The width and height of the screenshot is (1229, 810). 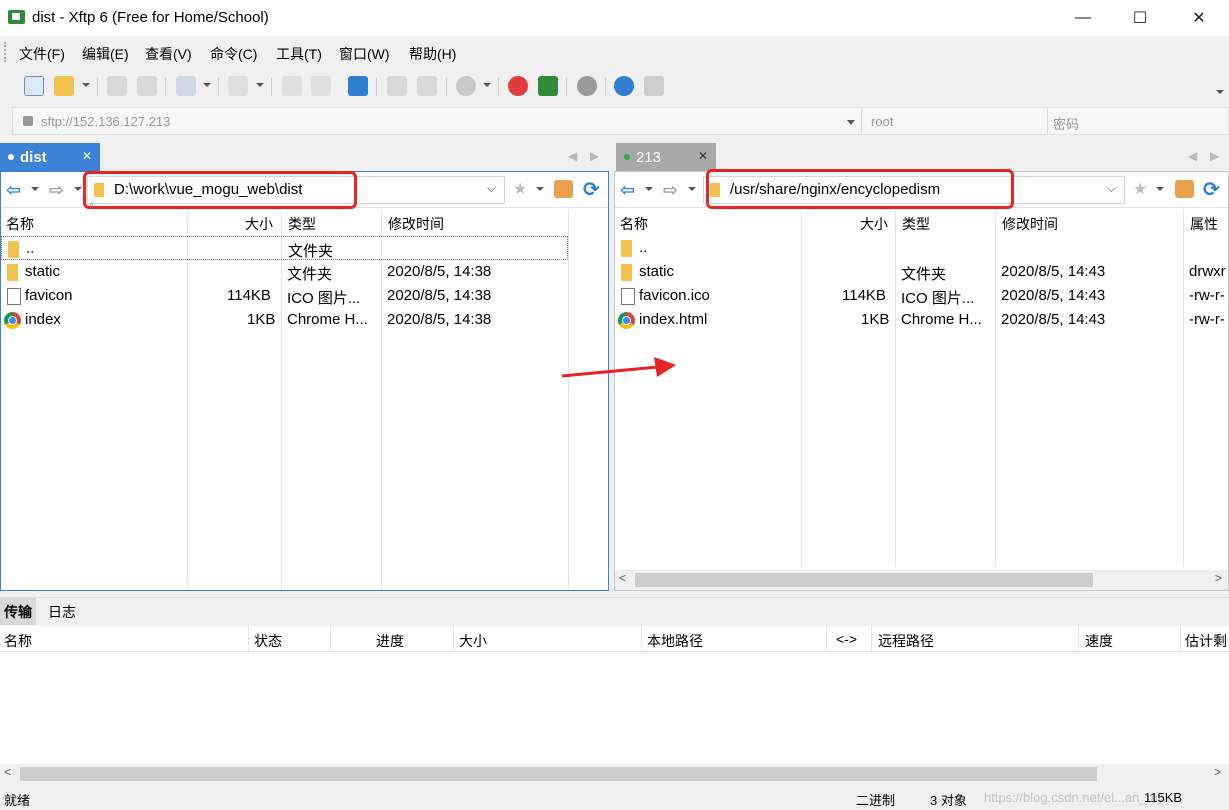 I want to click on local-tab-strip: dist ✕ ◀ ▶, so click(x=304, y=157).